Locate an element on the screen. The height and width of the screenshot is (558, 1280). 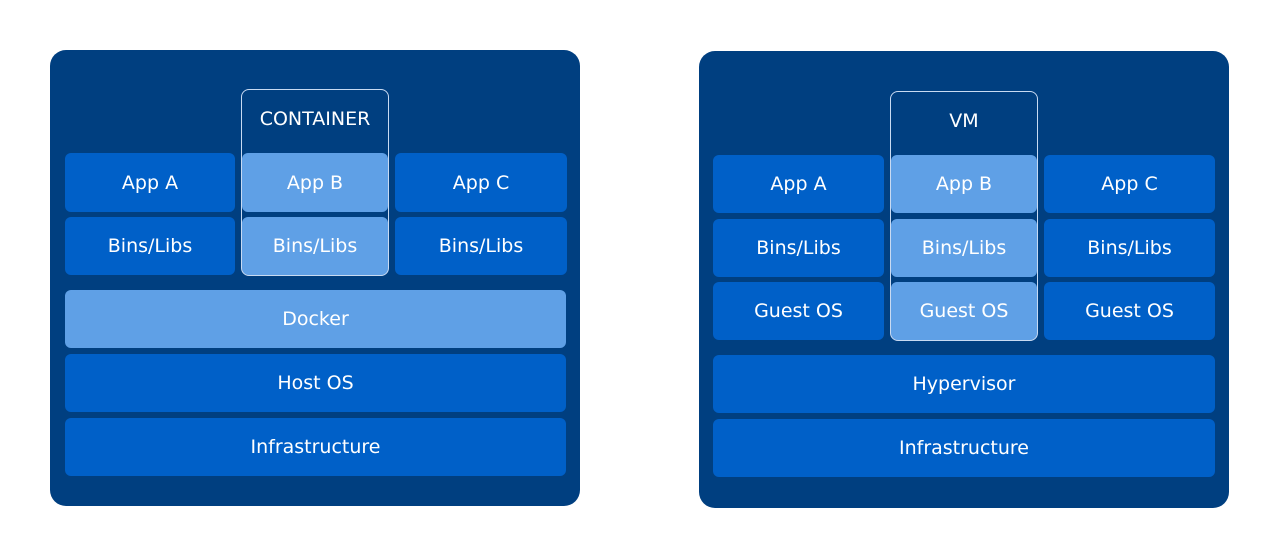
vm-frame is located at coordinates (964, 216).